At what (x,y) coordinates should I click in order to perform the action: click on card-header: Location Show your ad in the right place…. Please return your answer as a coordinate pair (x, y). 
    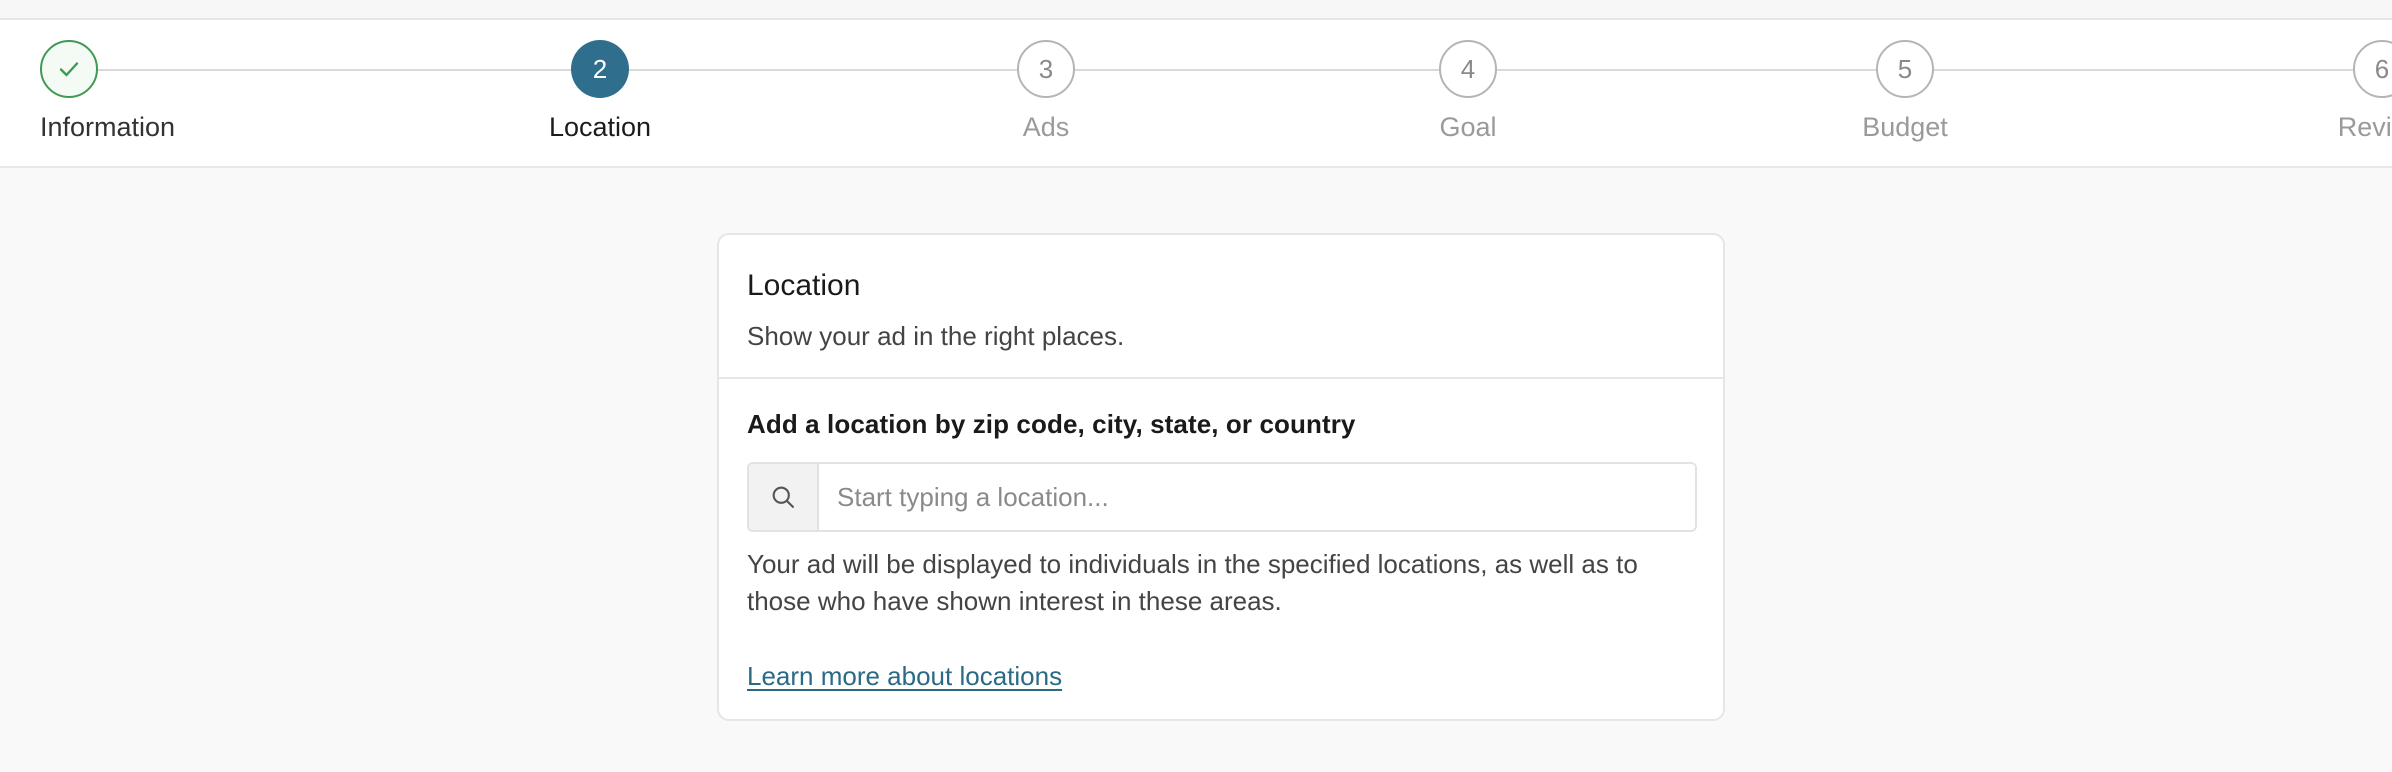
    Looking at the image, I should click on (1221, 307).